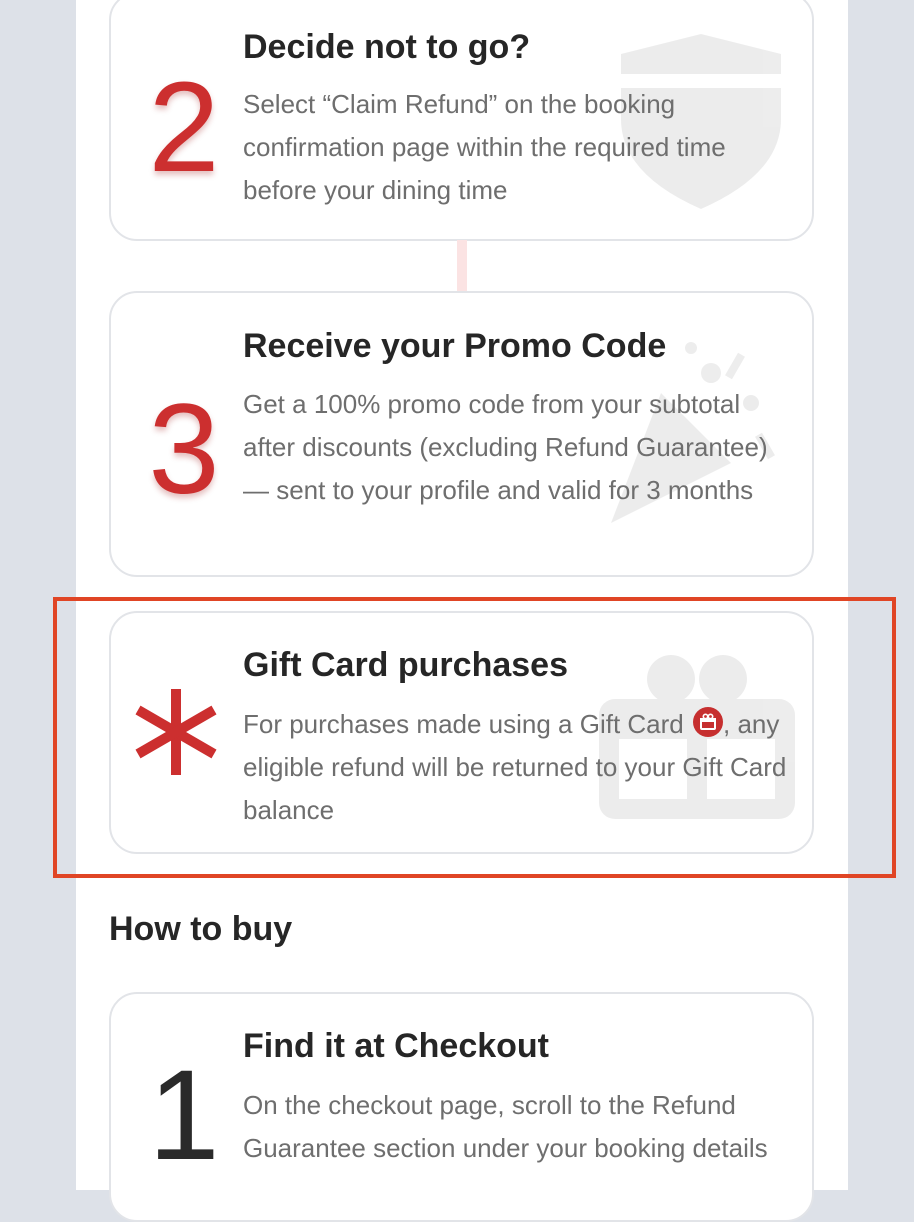 The height and width of the screenshot is (1222, 914). Describe the element at coordinates (455, 346) in the screenshot. I see `step-title: Receive your Promo Code` at that location.